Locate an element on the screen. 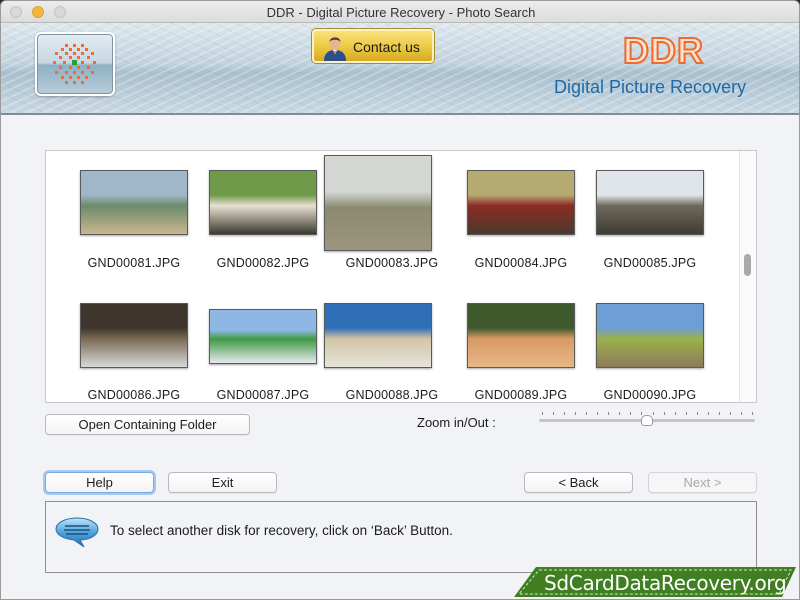 Image resolution: width=800 pixels, height=600 pixels. zoom-slider is located at coordinates (647, 420).